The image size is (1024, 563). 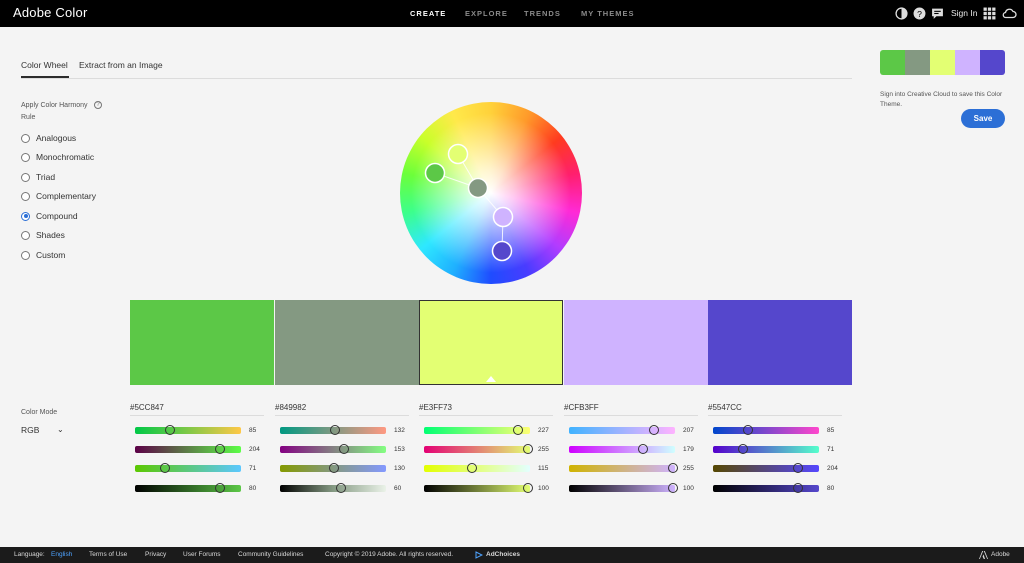 What do you see at coordinates (121, 65) in the screenshot?
I see `tab-extract-from-image: Extract from an Image` at bounding box center [121, 65].